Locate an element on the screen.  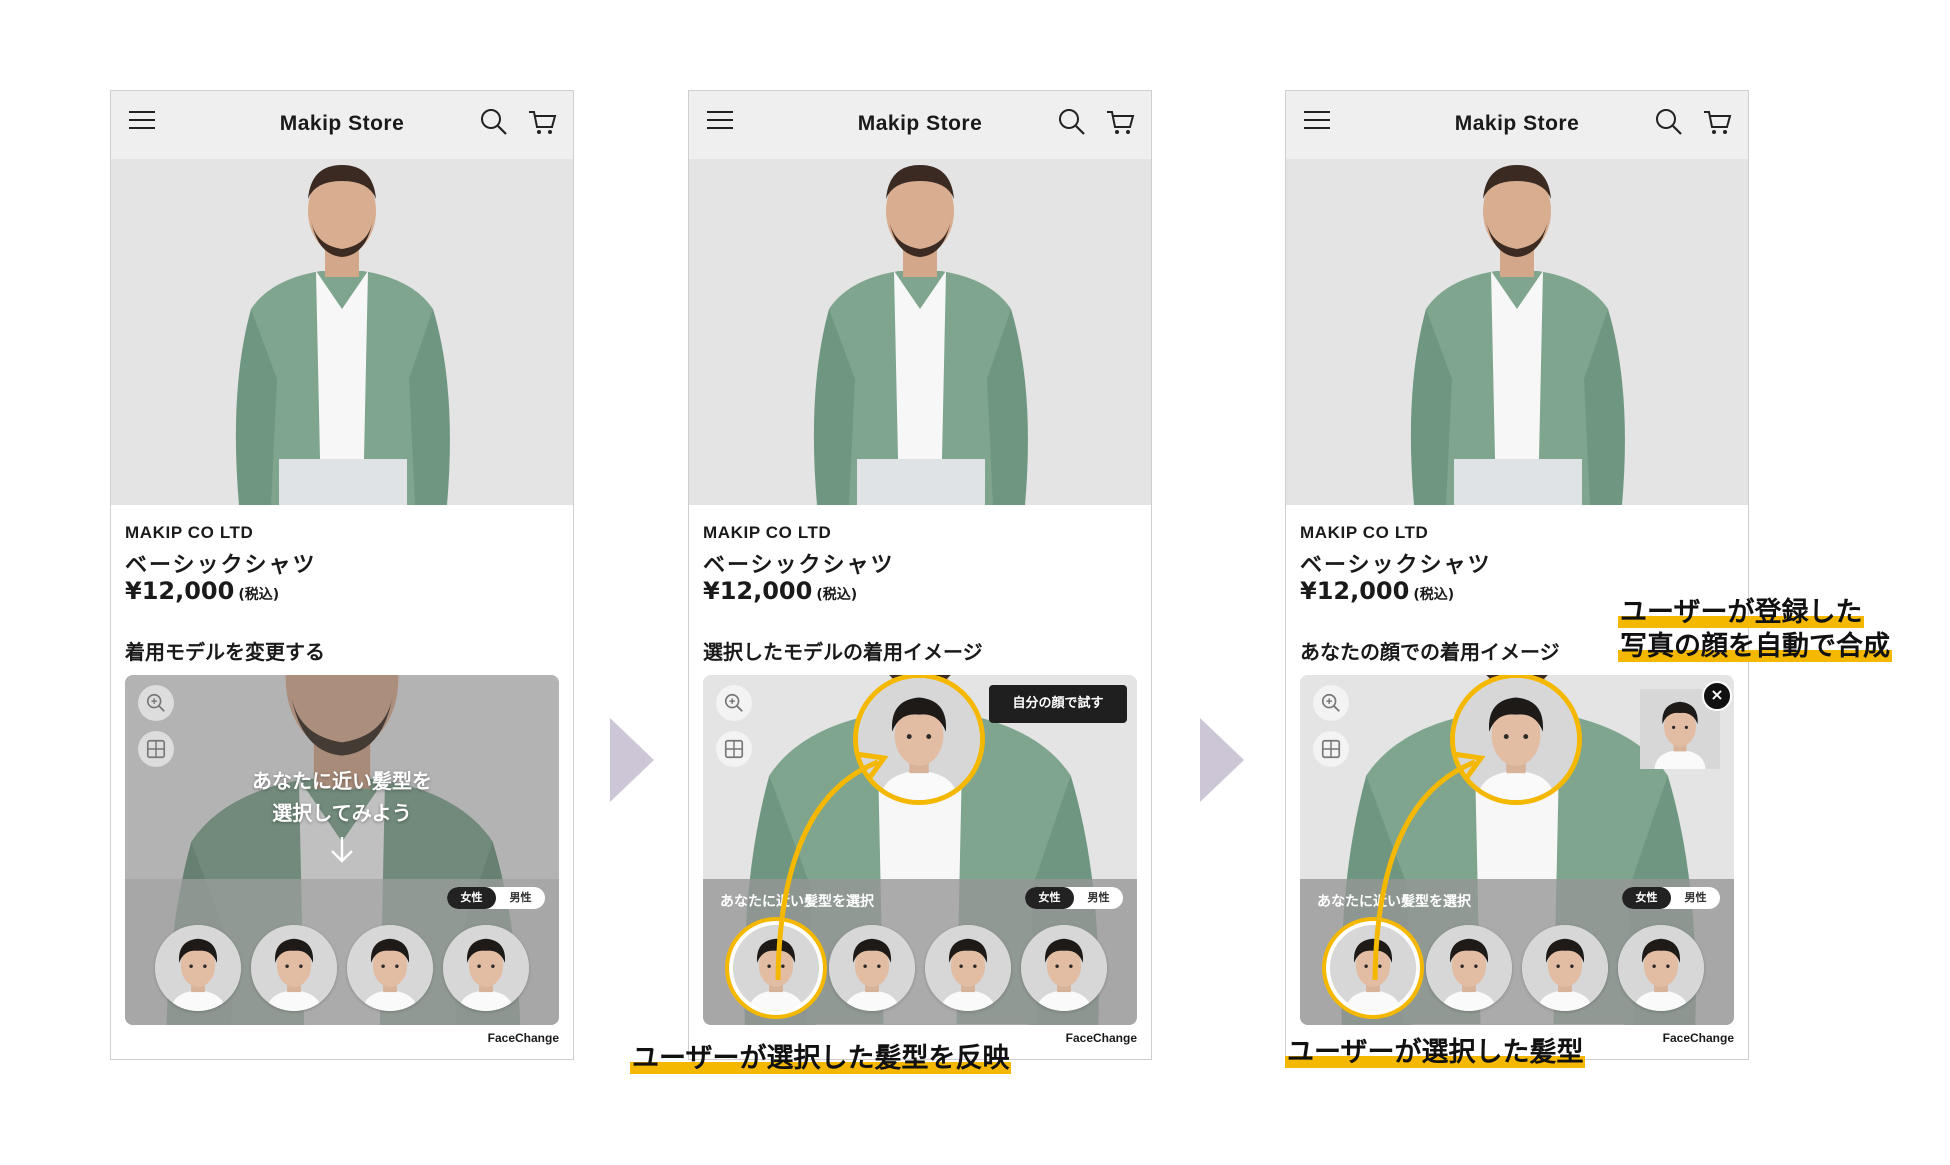
close-icon: × is located at coordinates (1717, 696).